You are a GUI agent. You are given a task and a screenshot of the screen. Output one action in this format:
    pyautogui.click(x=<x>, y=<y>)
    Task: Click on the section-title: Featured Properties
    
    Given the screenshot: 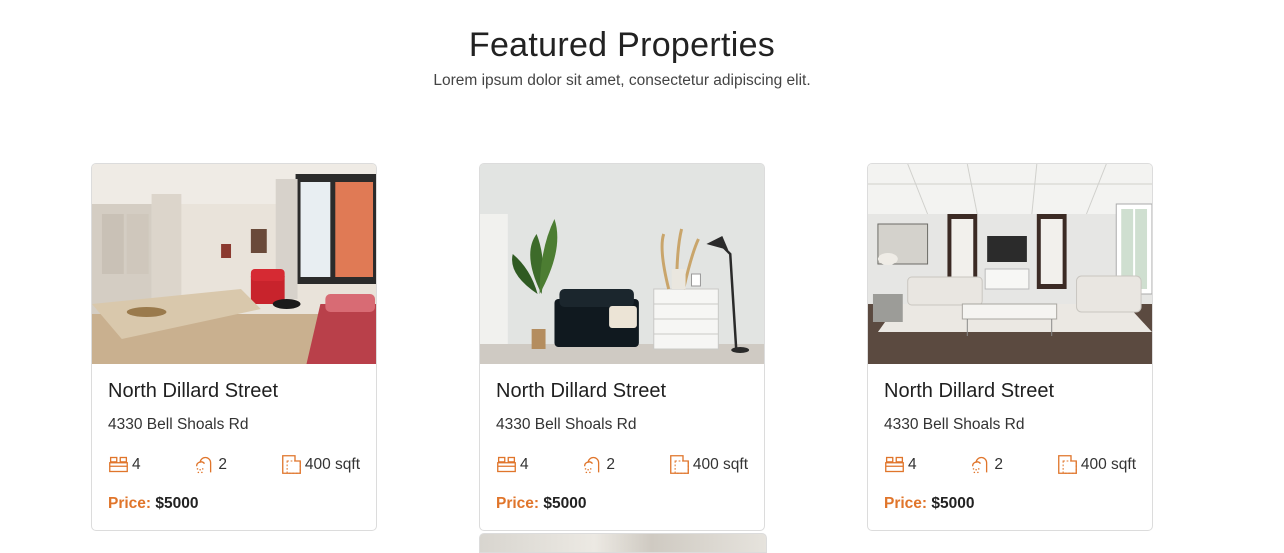 What is the action you would take?
    pyautogui.click(x=622, y=45)
    